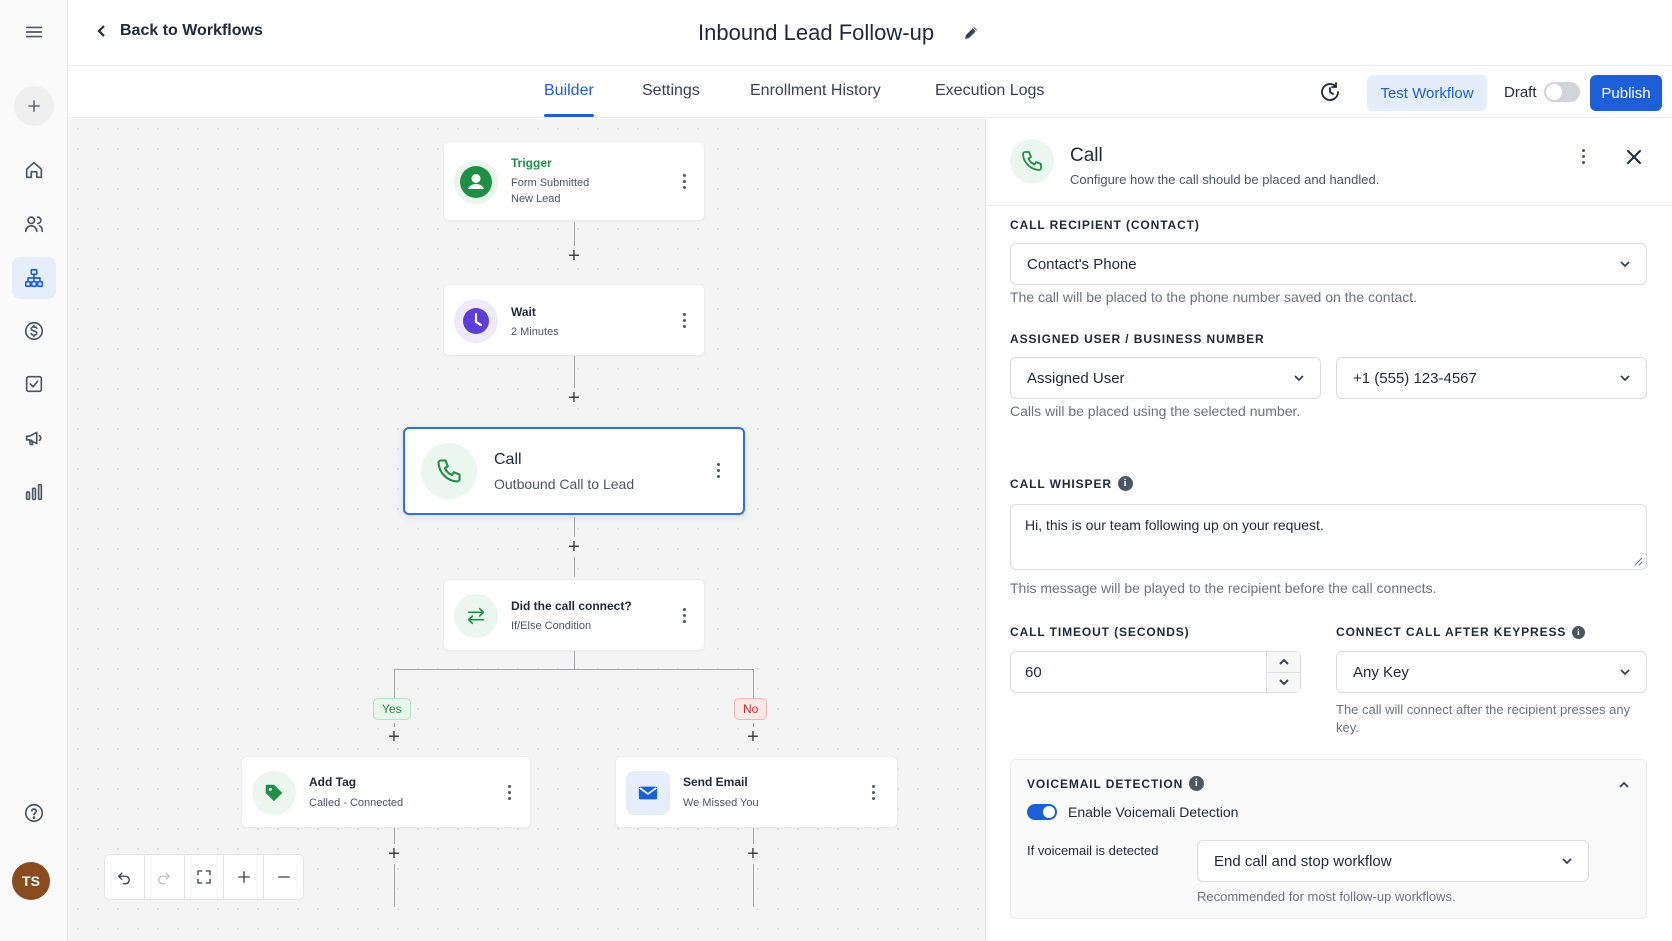 This screenshot has width=1672, height=941. What do you see at coordinates (1076, 378) in the screenshot?
I see `assigned-user-value: Assigned User` at bounding box center [1076, 378].